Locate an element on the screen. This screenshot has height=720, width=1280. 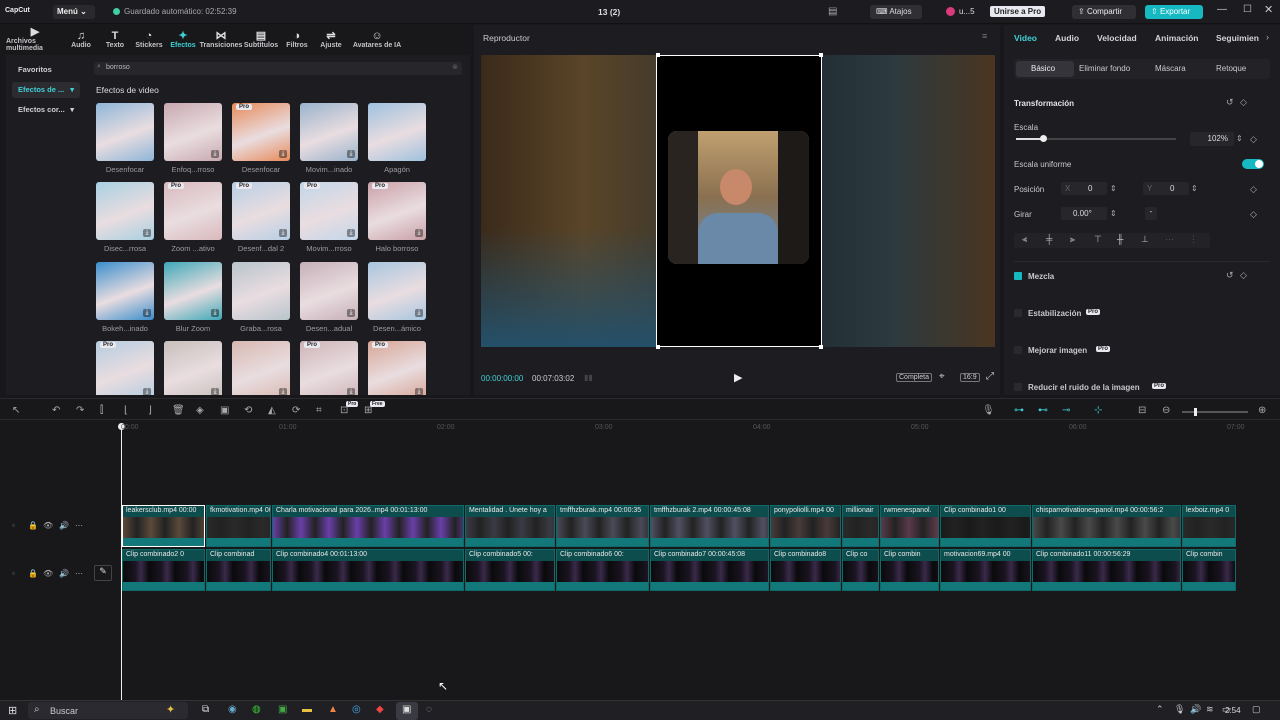
copilot-app-icon: ◉ is located at coordinates (232, 709).